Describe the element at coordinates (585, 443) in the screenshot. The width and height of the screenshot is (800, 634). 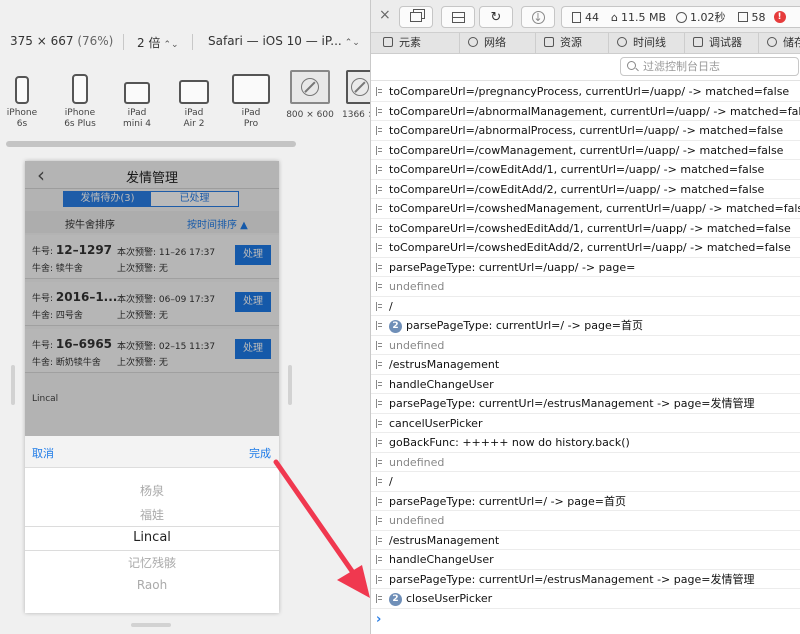
I see `console-message: goBackFunc: +++++ now do history.back()` at that location.